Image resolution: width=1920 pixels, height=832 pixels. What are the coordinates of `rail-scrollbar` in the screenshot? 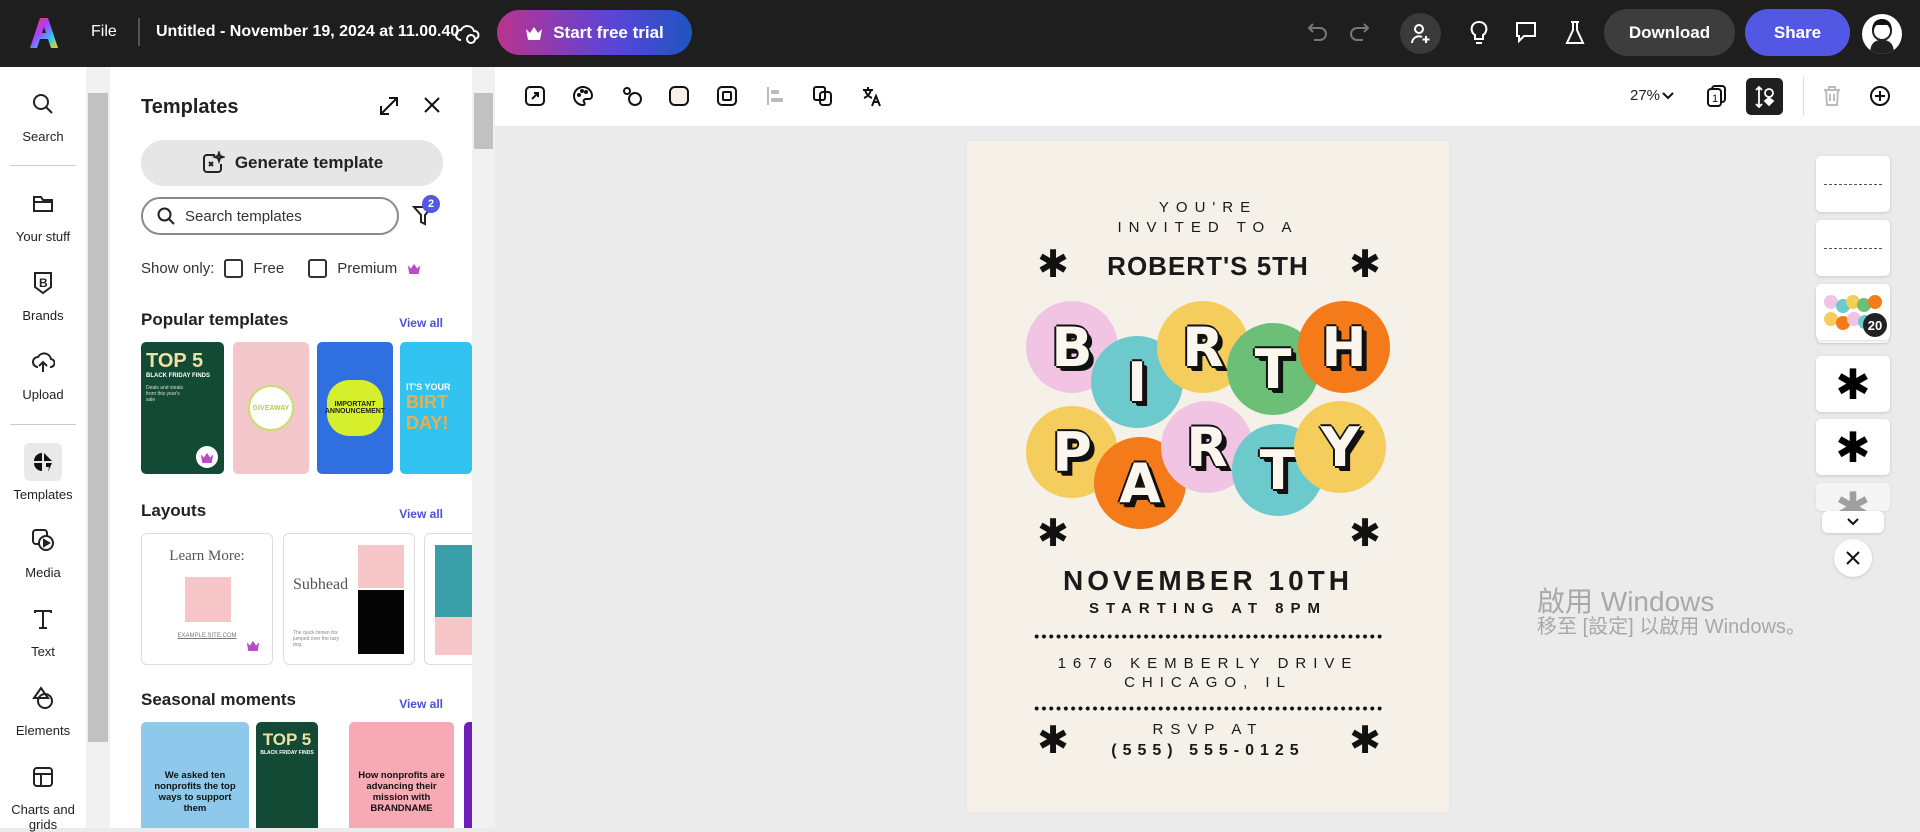 It's located at (98, 447).